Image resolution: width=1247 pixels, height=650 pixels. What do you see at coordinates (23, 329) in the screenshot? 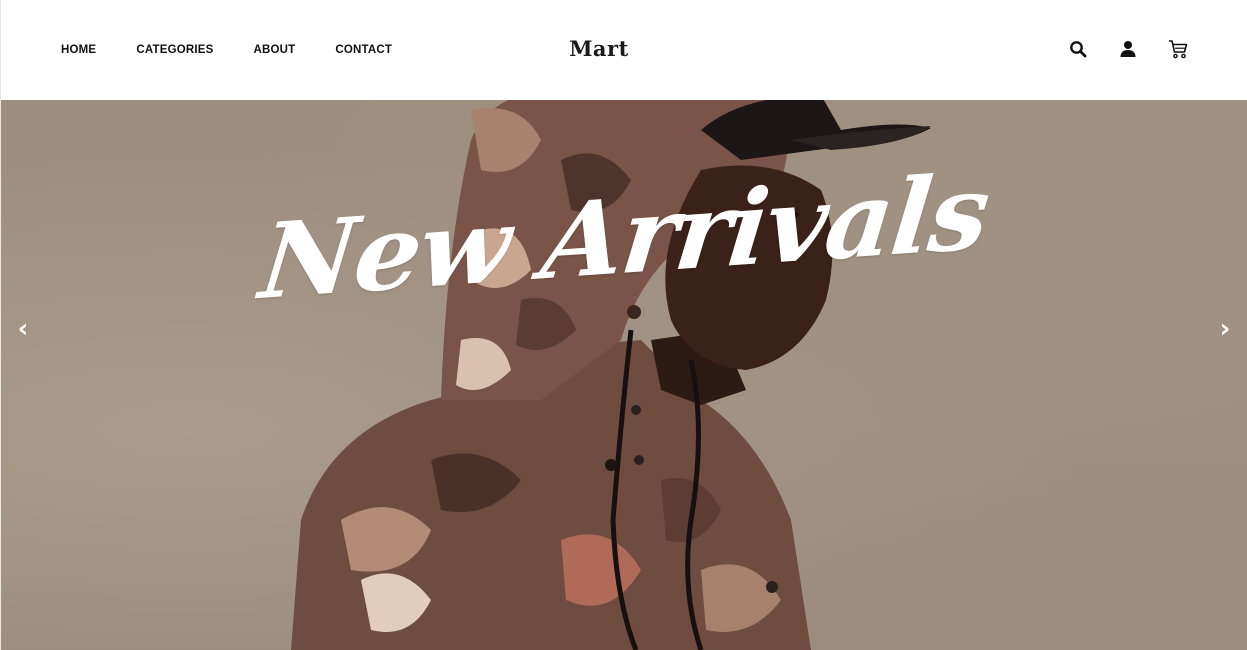
I see `carousel-prev-button: ‹` at bounding box center [23, 329].